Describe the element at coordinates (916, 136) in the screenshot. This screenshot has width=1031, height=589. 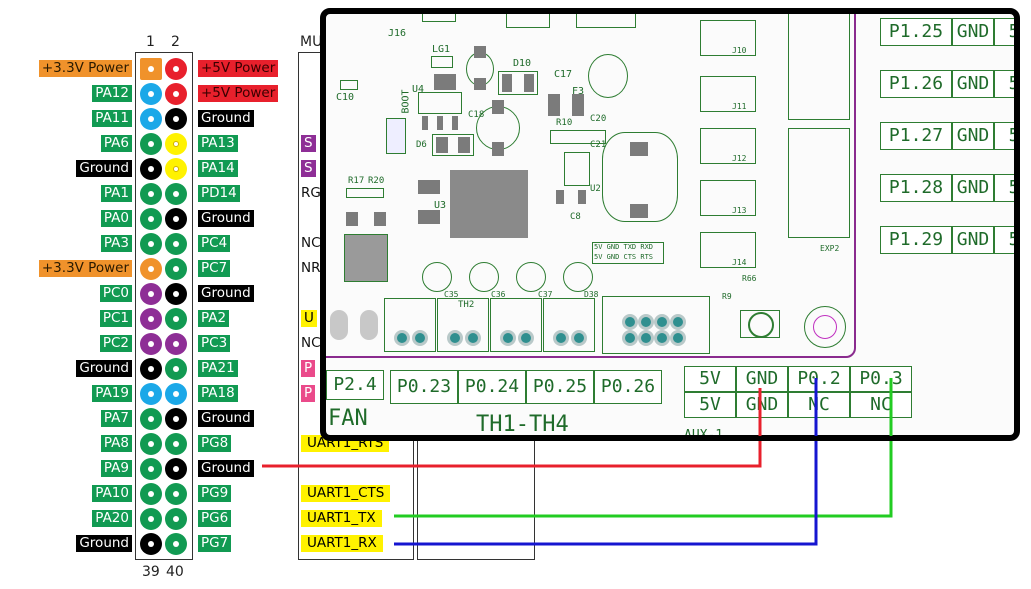
I see `endstop-pin-cell: P1.27` at that location.